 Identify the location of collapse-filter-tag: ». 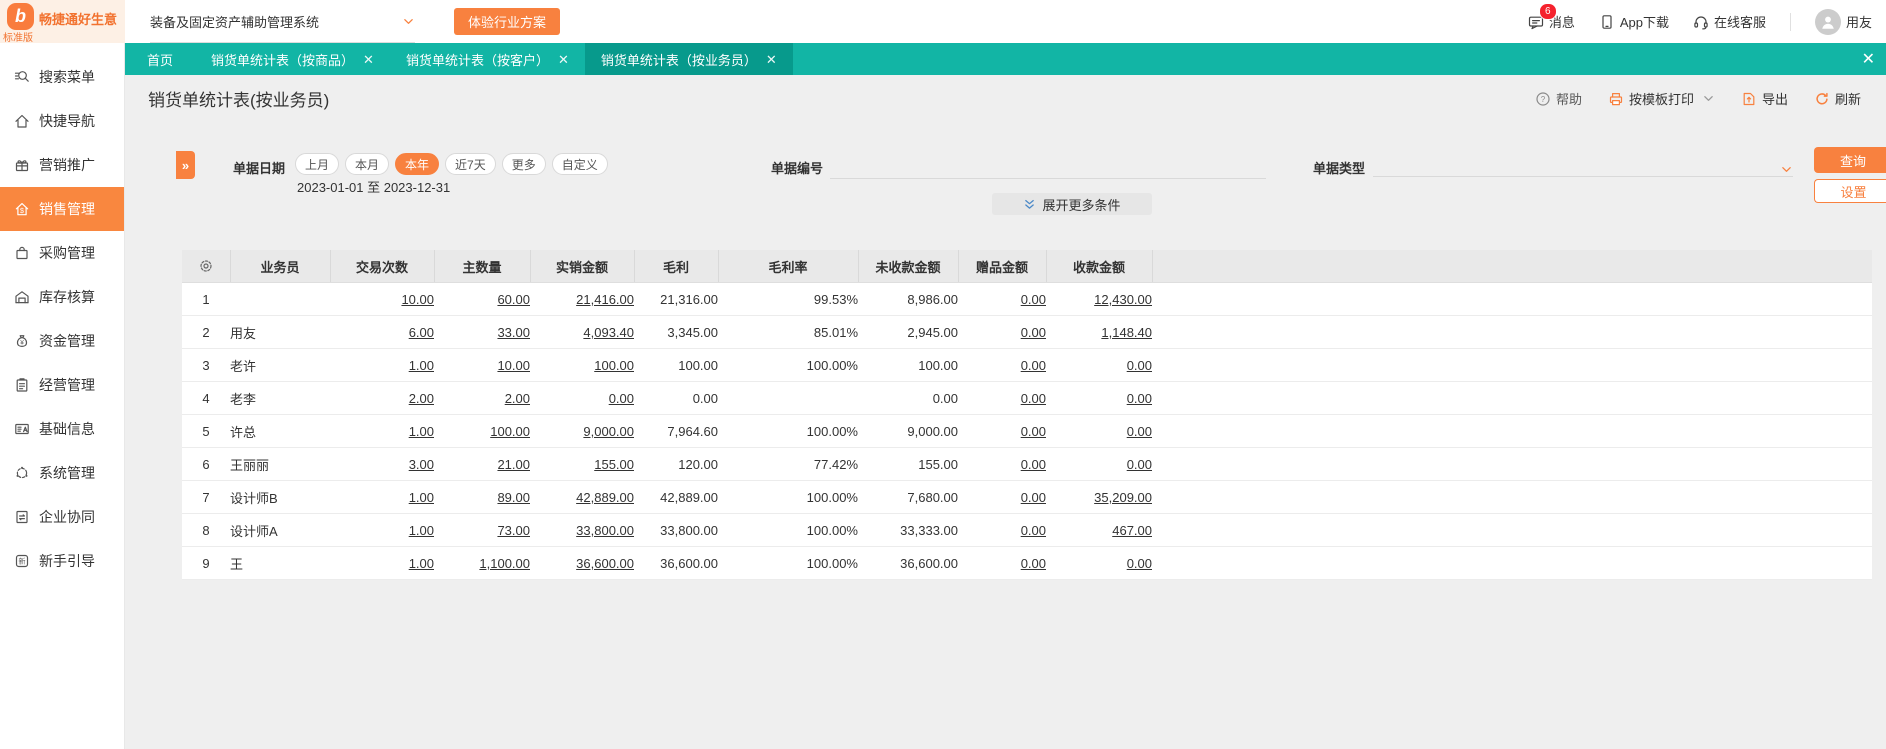
(185, 165).